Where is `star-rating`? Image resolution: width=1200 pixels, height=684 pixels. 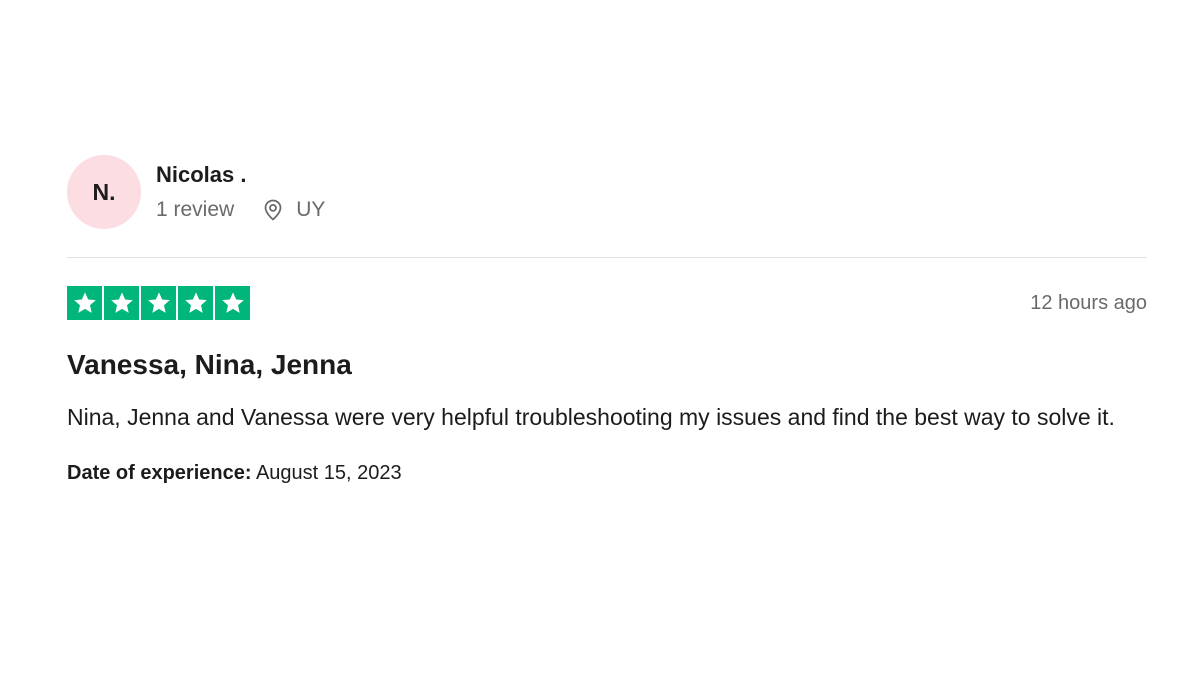 star-rating is located at coordinates (158, 303).